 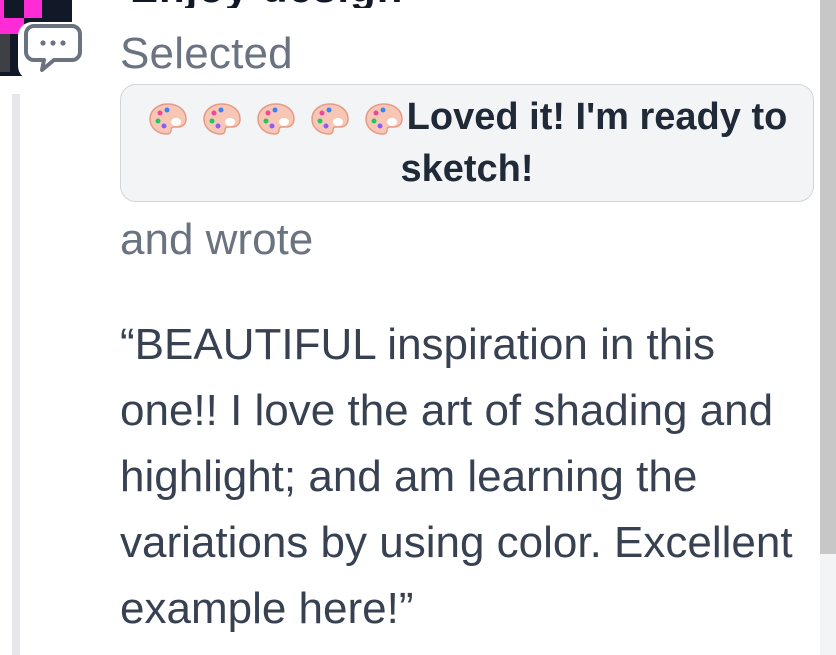 I want to click on selected-reaction-line: Loved it! I'm ready to sketch!, so click(x=467, y=143).